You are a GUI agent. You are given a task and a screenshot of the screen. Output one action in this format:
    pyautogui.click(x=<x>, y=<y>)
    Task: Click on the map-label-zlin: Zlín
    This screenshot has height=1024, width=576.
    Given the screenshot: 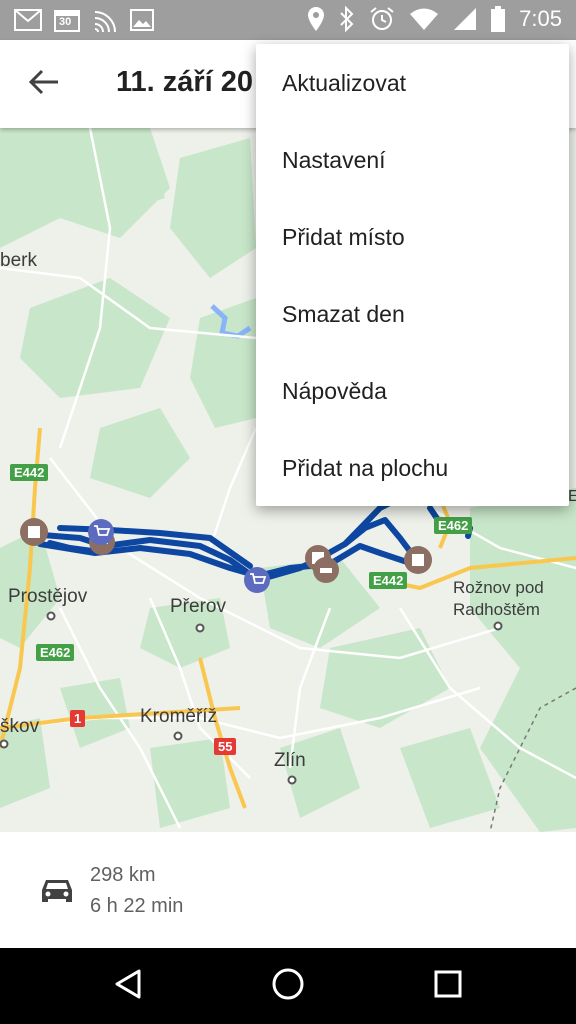 What is the action you would take?
    pyautogui.click(x=290, y=760)
    